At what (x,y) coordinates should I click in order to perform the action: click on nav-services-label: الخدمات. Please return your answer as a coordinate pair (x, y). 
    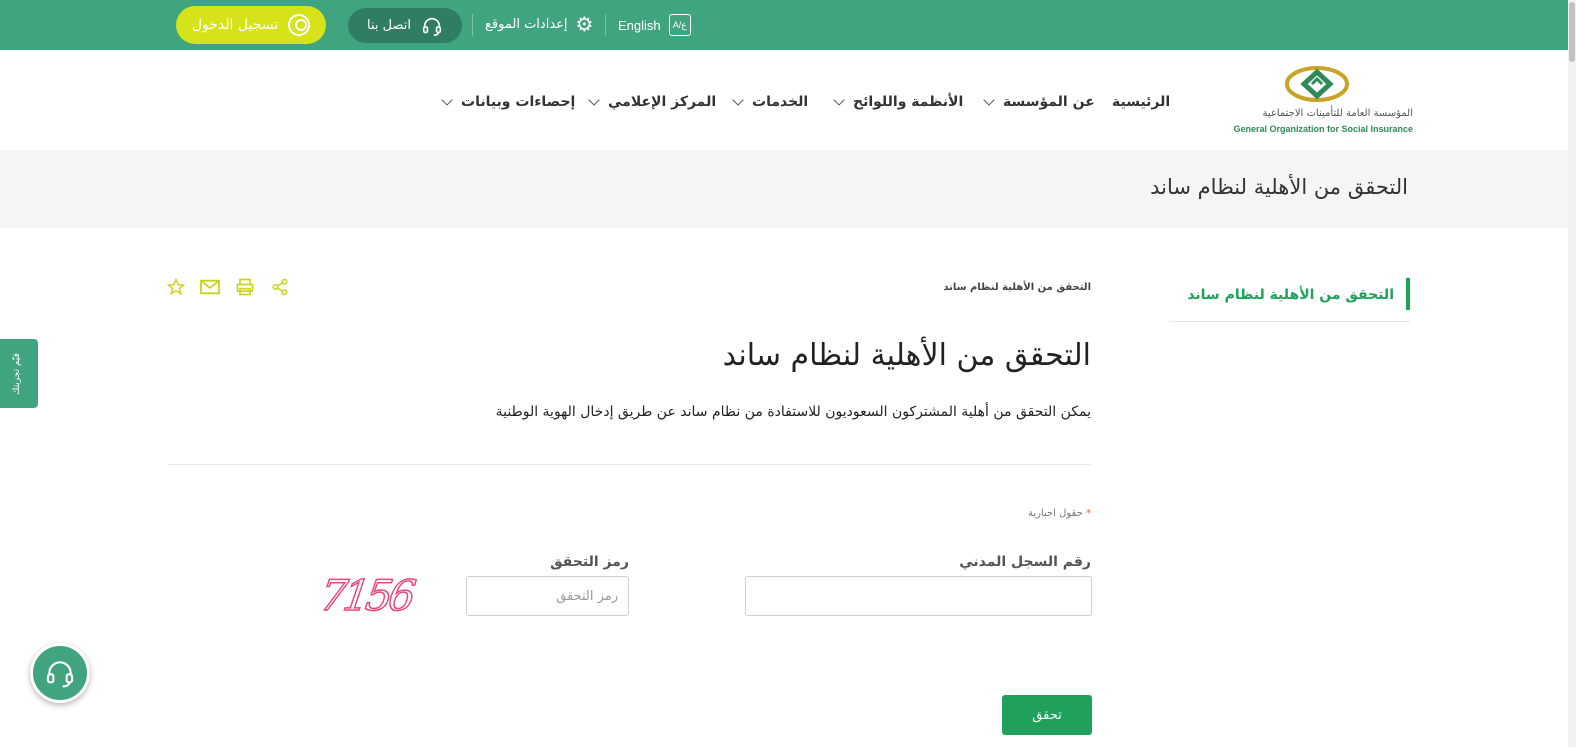
    Looking at the image, I should click on (780, 102).